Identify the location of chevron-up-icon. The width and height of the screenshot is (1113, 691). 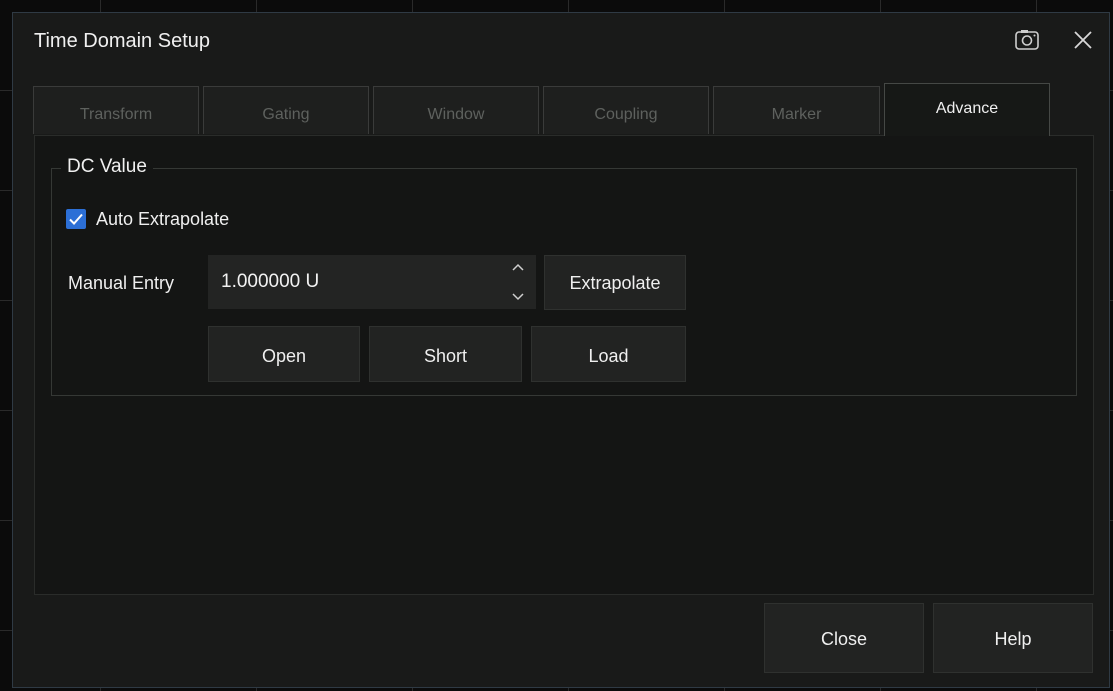
(518, 268).